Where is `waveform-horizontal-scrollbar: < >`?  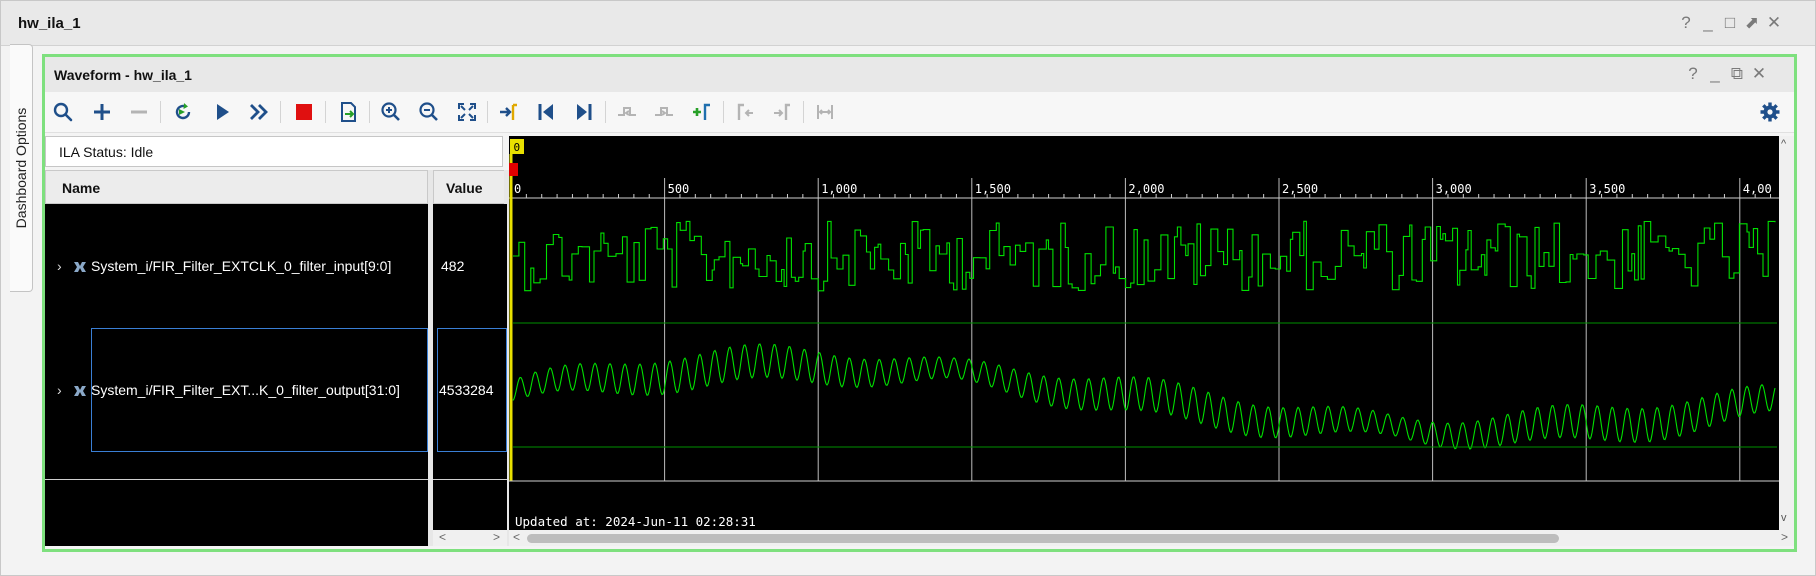
waveform-horizontal-scrollbar: < > is located at coordinates (1151, 538).